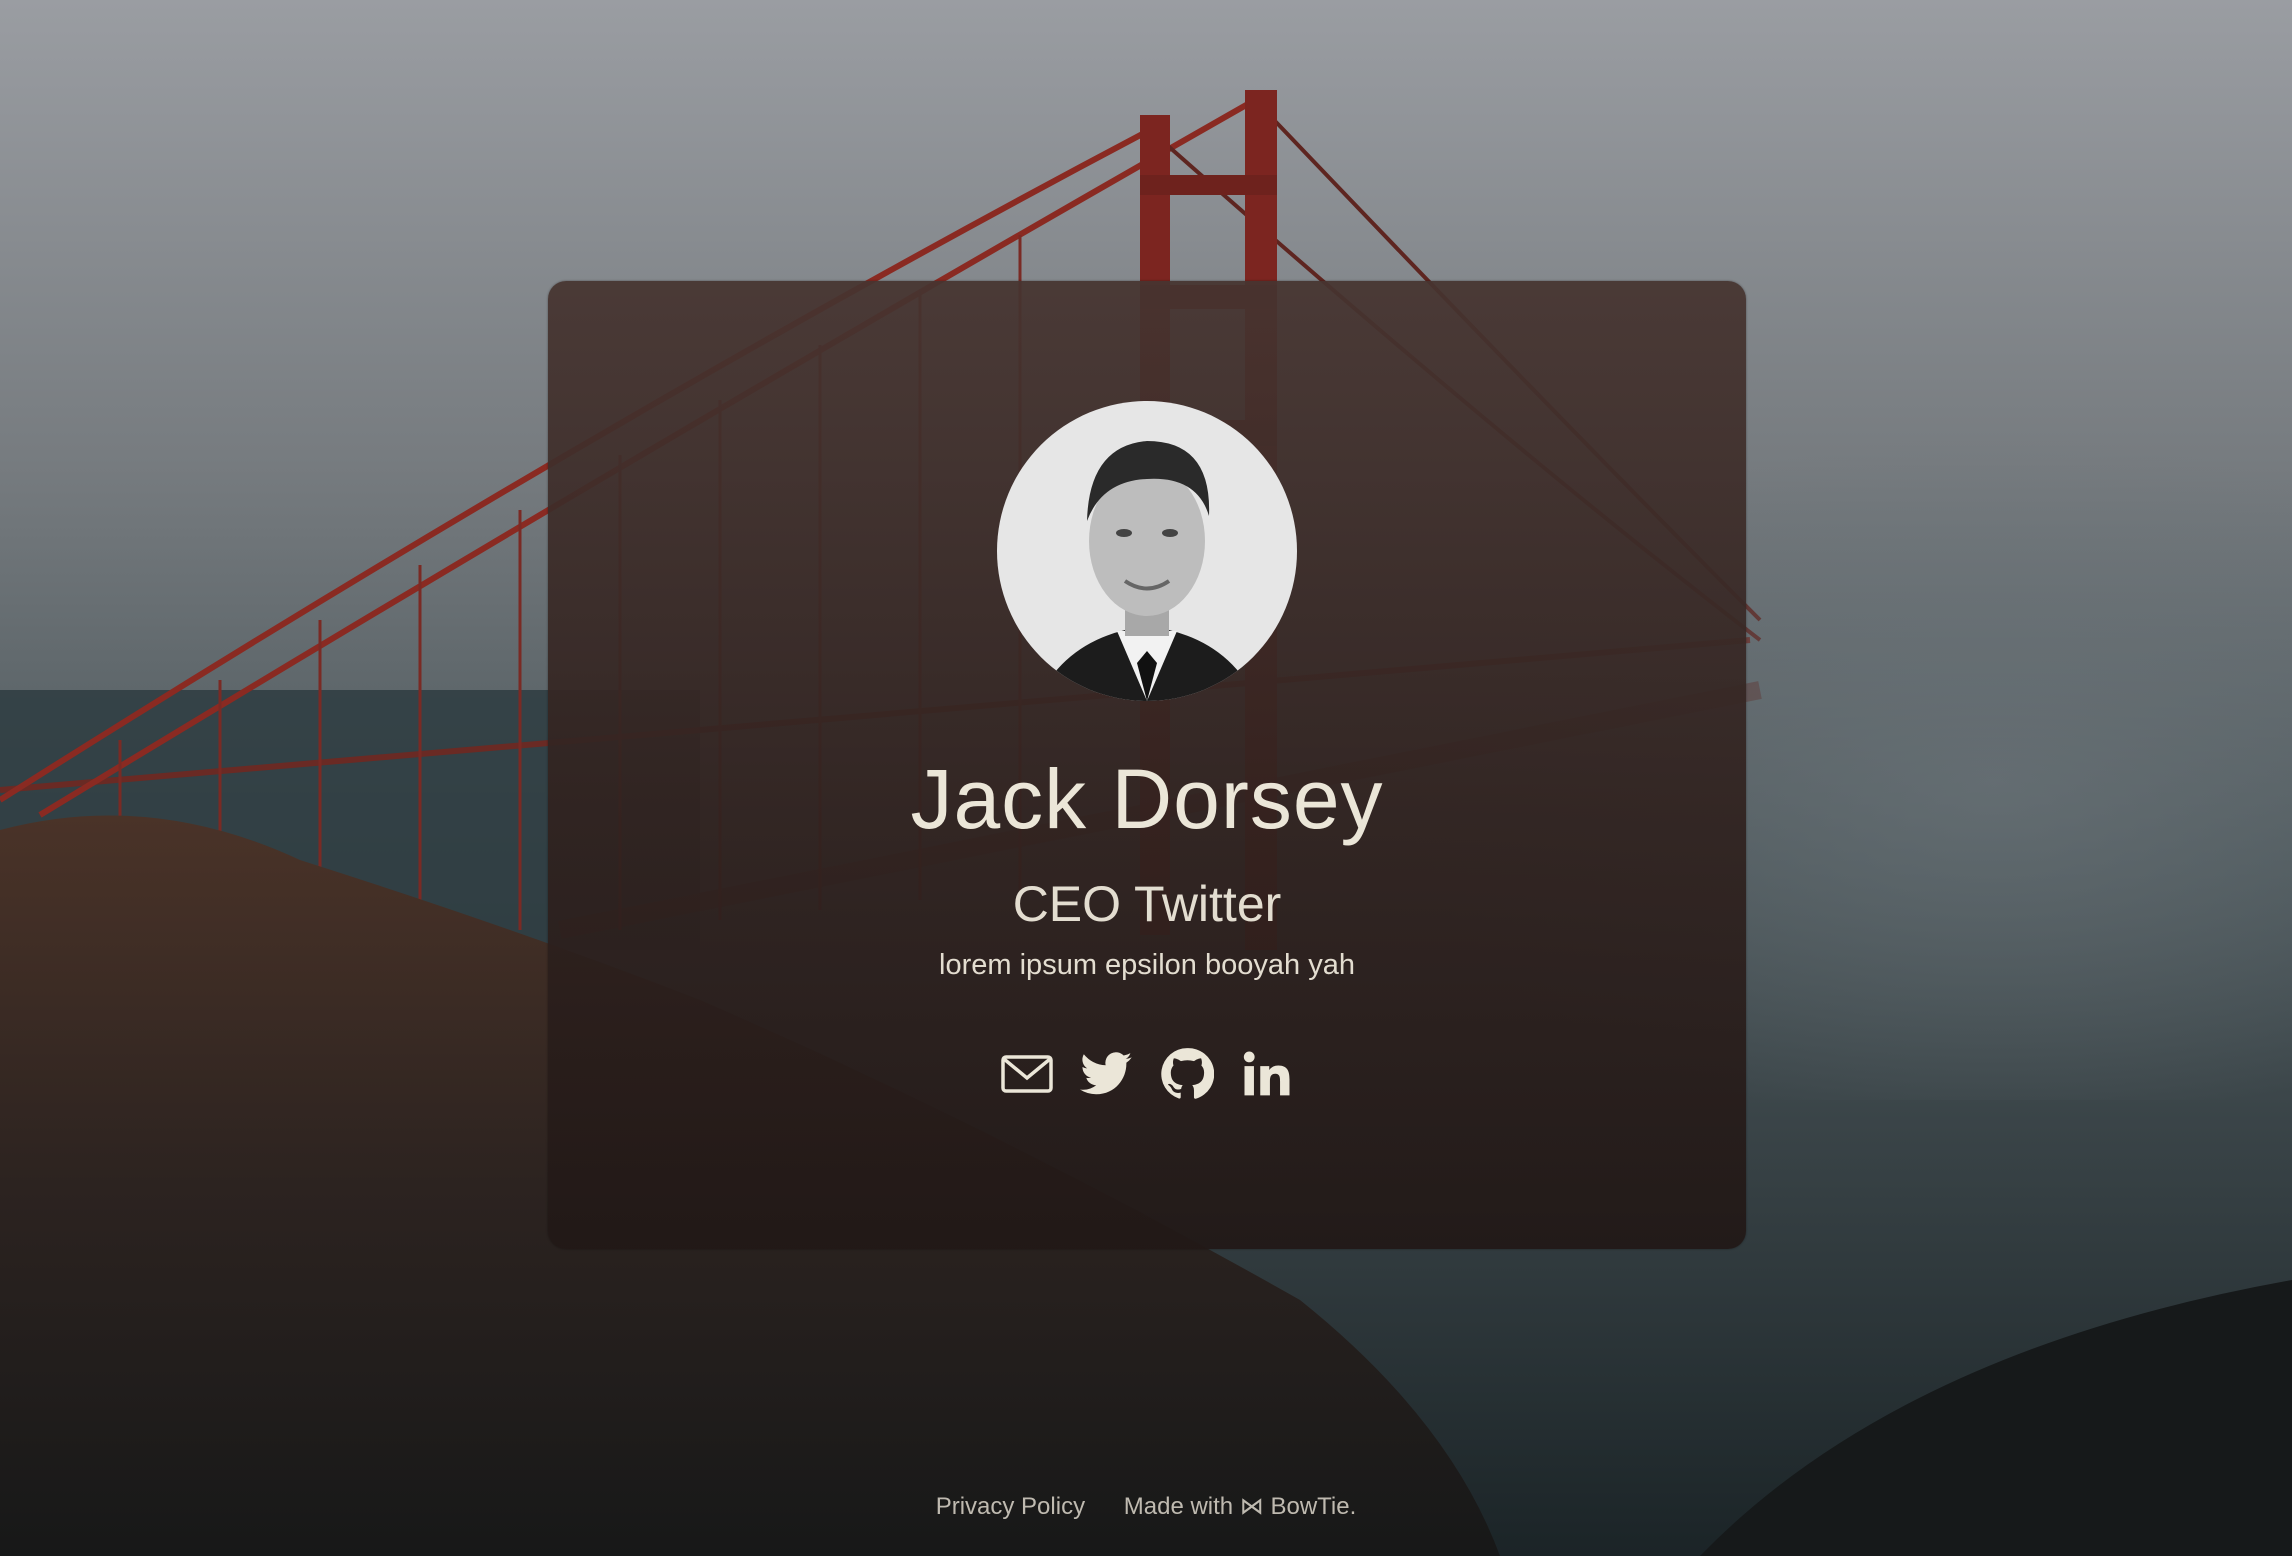  Describe the element at coordinates (1147, 904) in the screenshot. I see `profile-title: CEO Twitter` at that location.